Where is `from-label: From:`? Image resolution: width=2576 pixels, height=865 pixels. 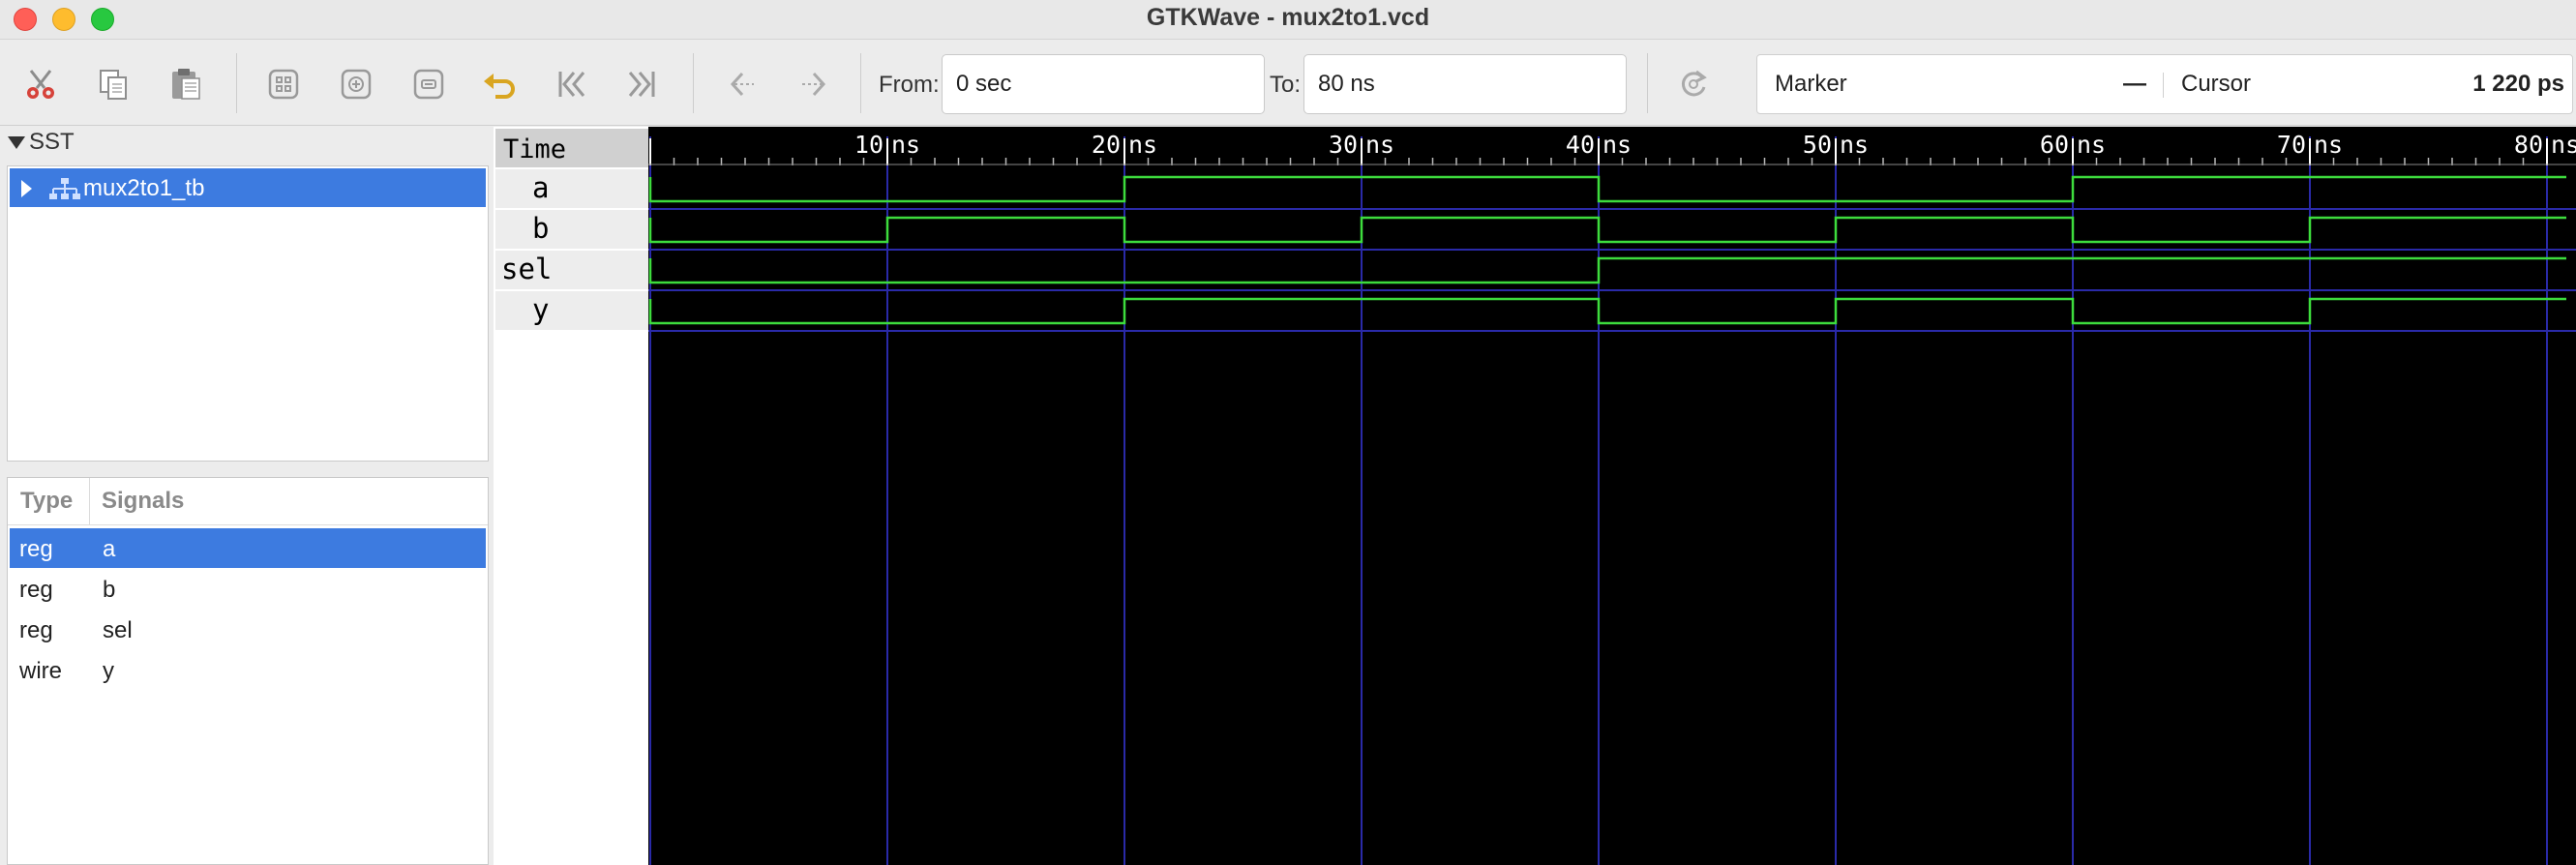 from-label: From: is located at coordinates (909, 85).